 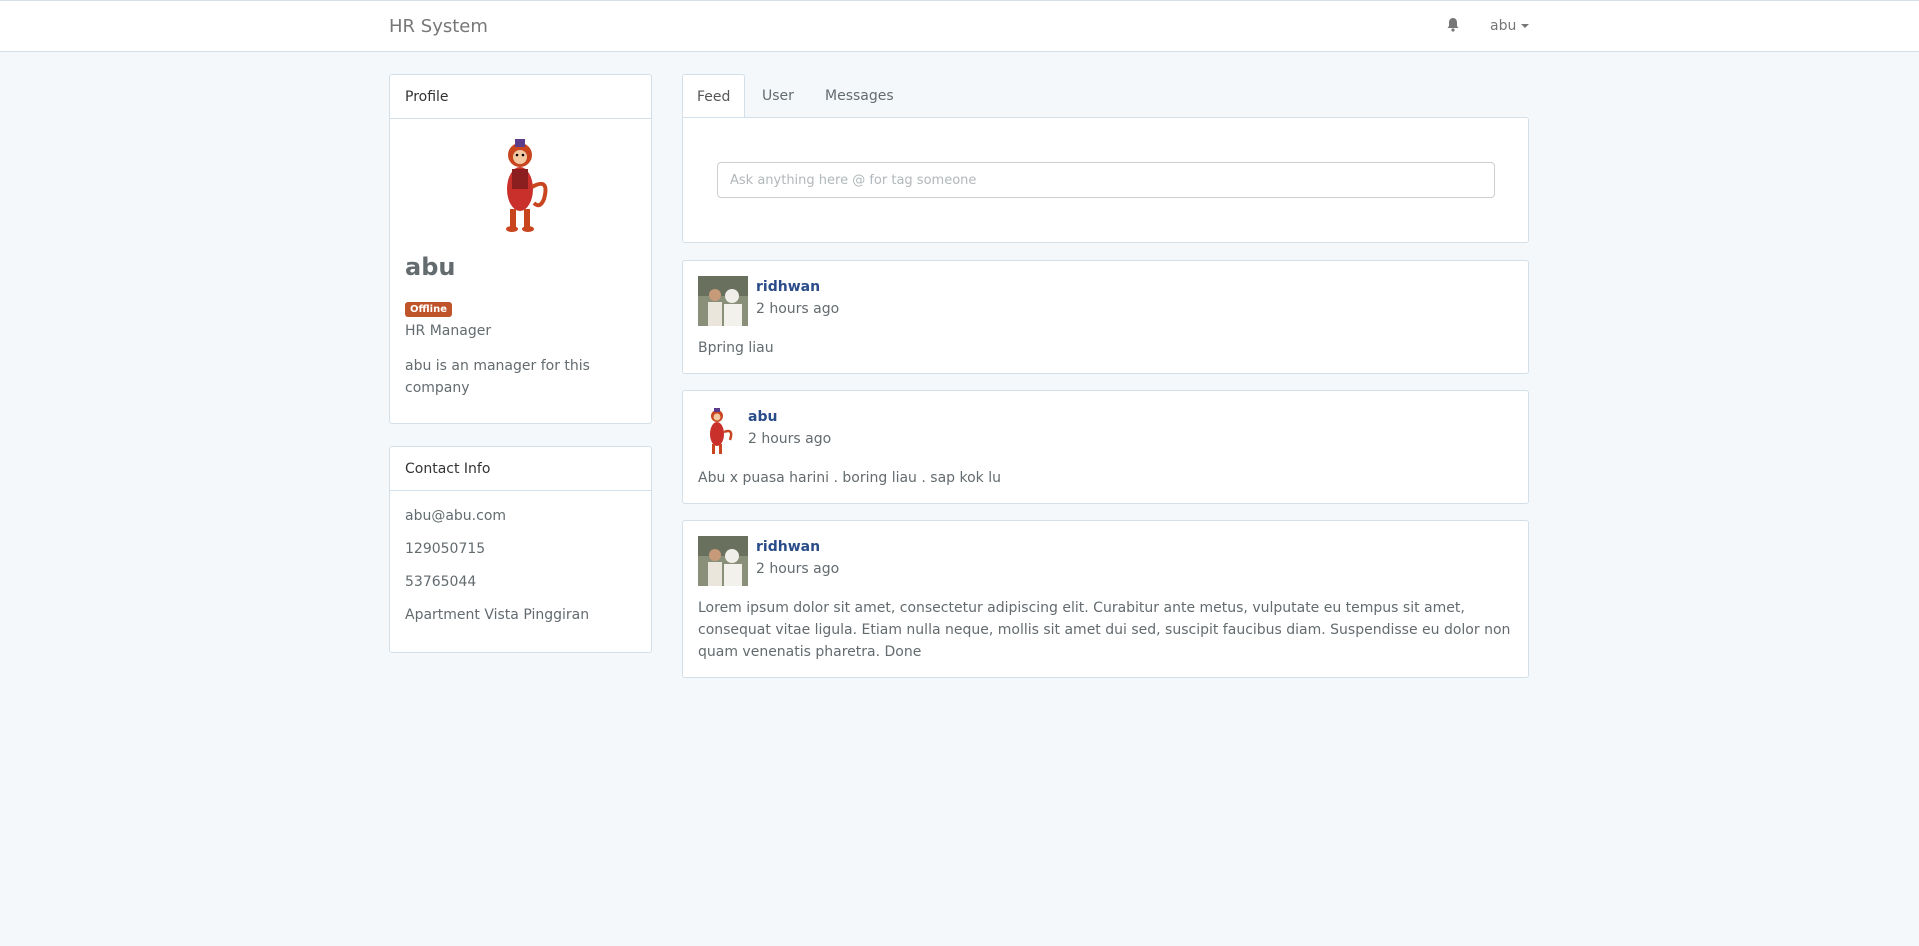 What do you see at coordinates (1525, 26) in the screenshot?
I see `caret-down-icon` at bounding box center [1525, 26].